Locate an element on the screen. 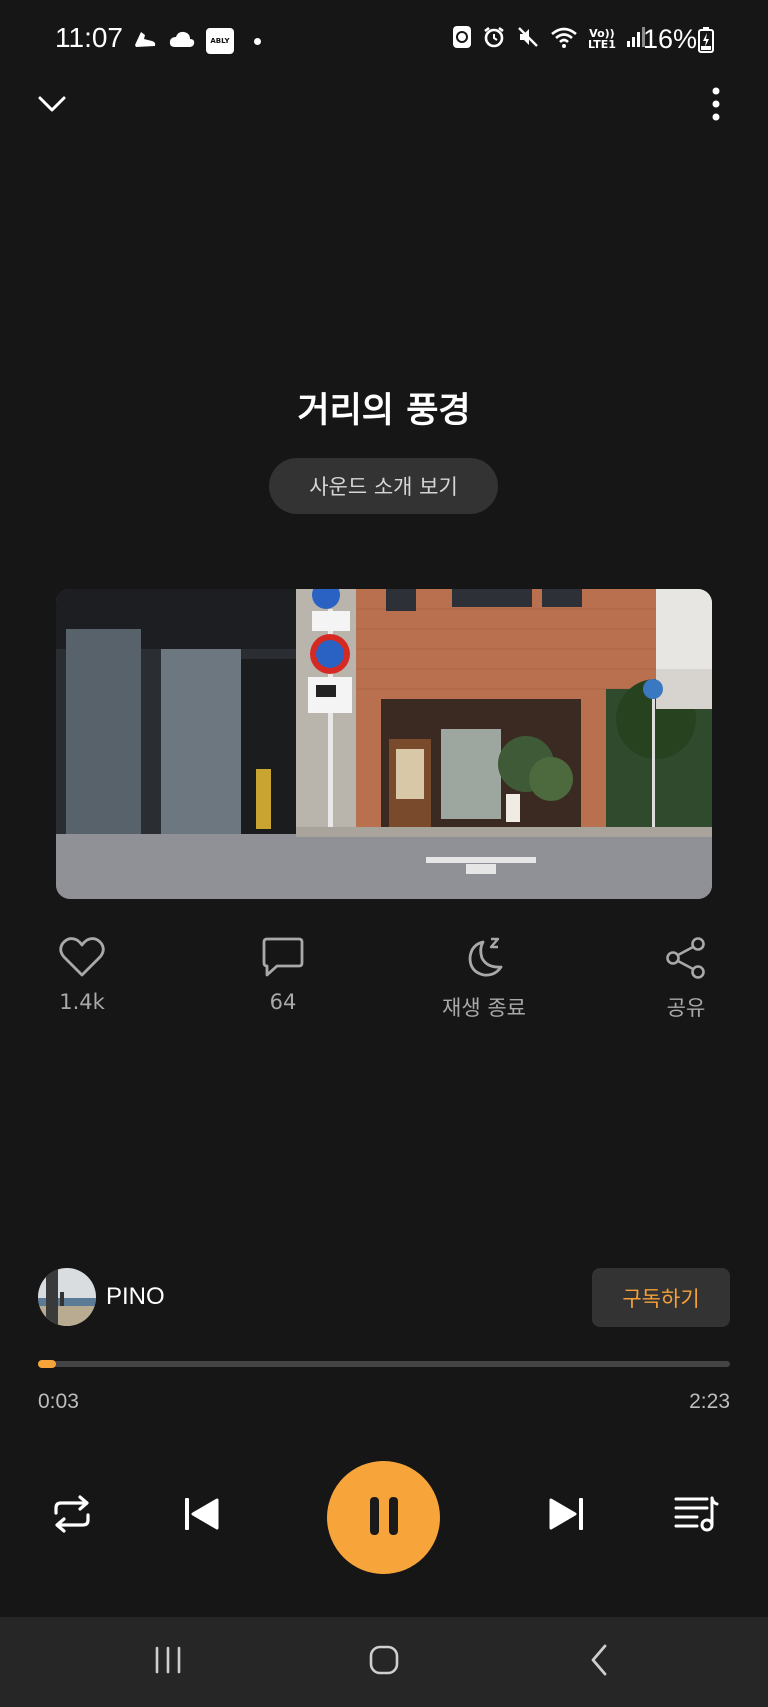 The width and height of the screenshot is (768, 1707). more-vert-icon is located at coordinates (716, 106).